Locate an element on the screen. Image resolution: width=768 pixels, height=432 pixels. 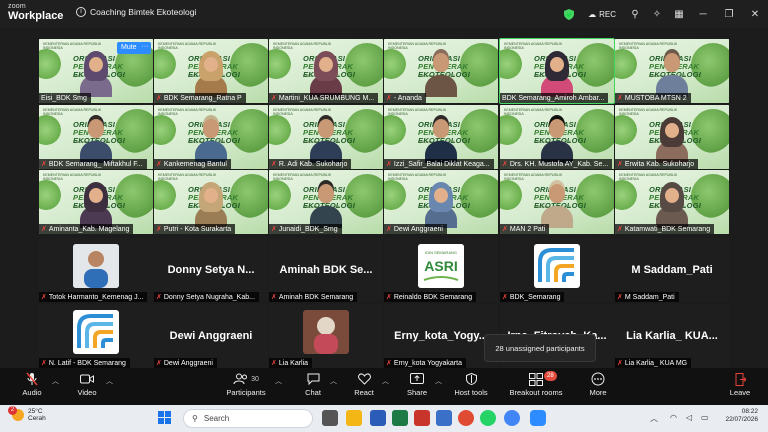
file-explorer-icon is located at coordinates (354, 418).